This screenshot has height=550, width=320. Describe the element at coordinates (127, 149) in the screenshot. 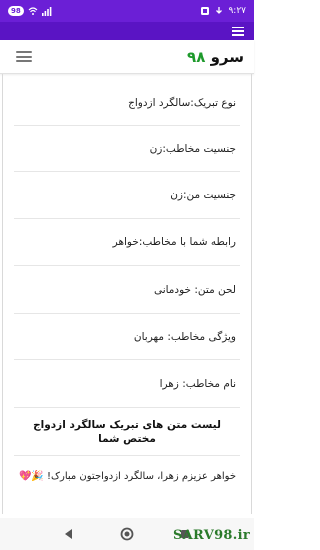

I see `summary-row-recipient-gender: جنسیت مخاطب:زن` at that location.